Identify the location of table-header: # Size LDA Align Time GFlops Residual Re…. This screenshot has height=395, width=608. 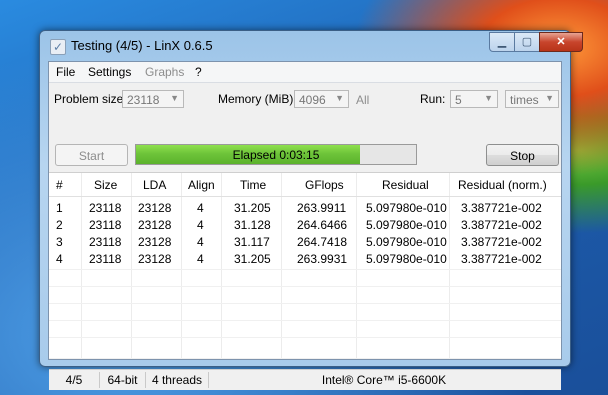
(305, 185).